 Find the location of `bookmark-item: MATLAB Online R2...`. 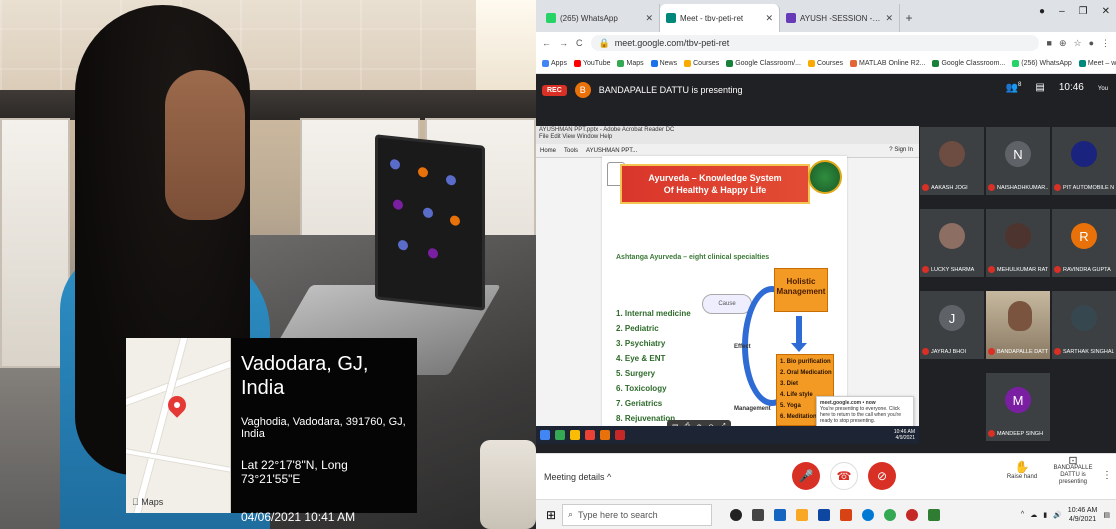

bookmark-item: MATLAB Online R2... is located at coordinates (887, 63).